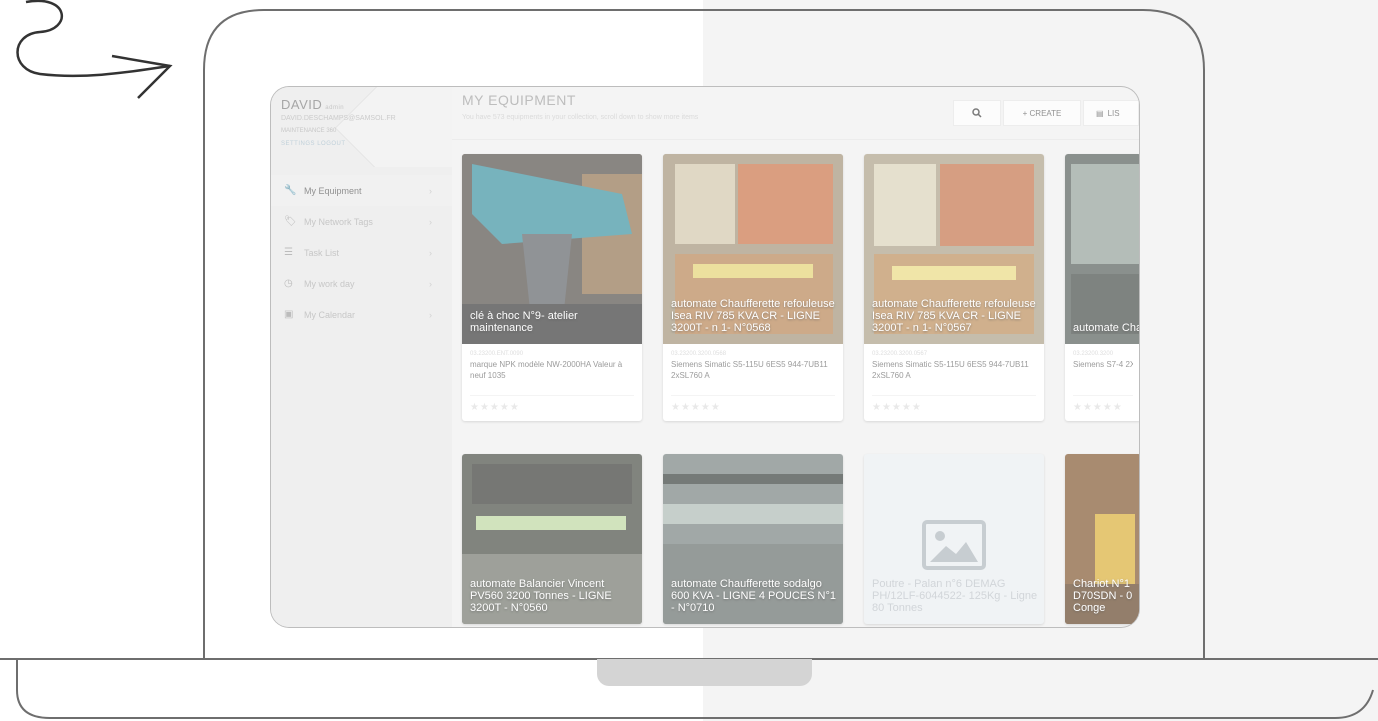 This screenshot has height=721, width=1378. Describe the element at coordinates (93, 39) in the screenshot. I see `doodle-arrow` at that location.